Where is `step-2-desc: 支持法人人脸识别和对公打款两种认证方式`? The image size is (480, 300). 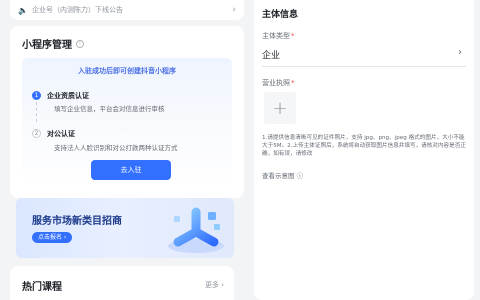 step-2-desc: 支持法人人脸识别和对公打款两种认证方式 is located at coordinates (116, 148).